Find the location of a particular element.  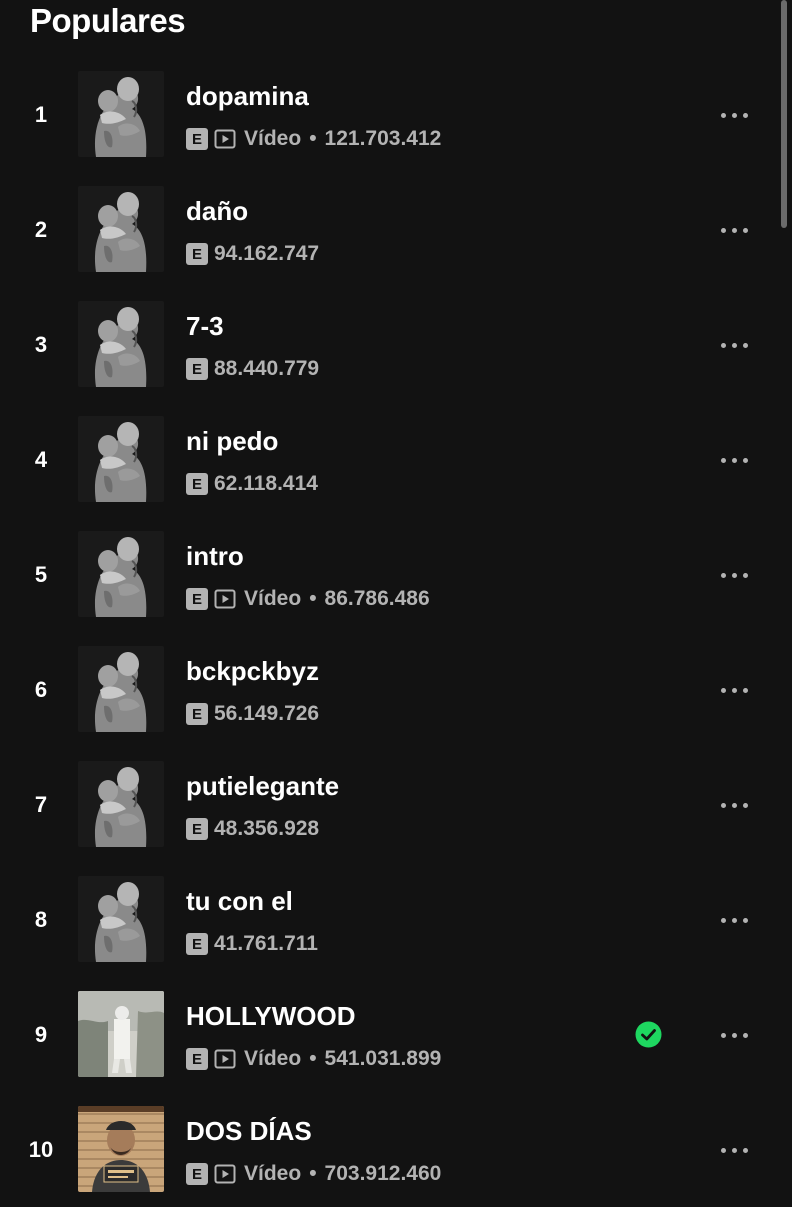

track-title: bckpckbyz is located at coordinates (252, 671).